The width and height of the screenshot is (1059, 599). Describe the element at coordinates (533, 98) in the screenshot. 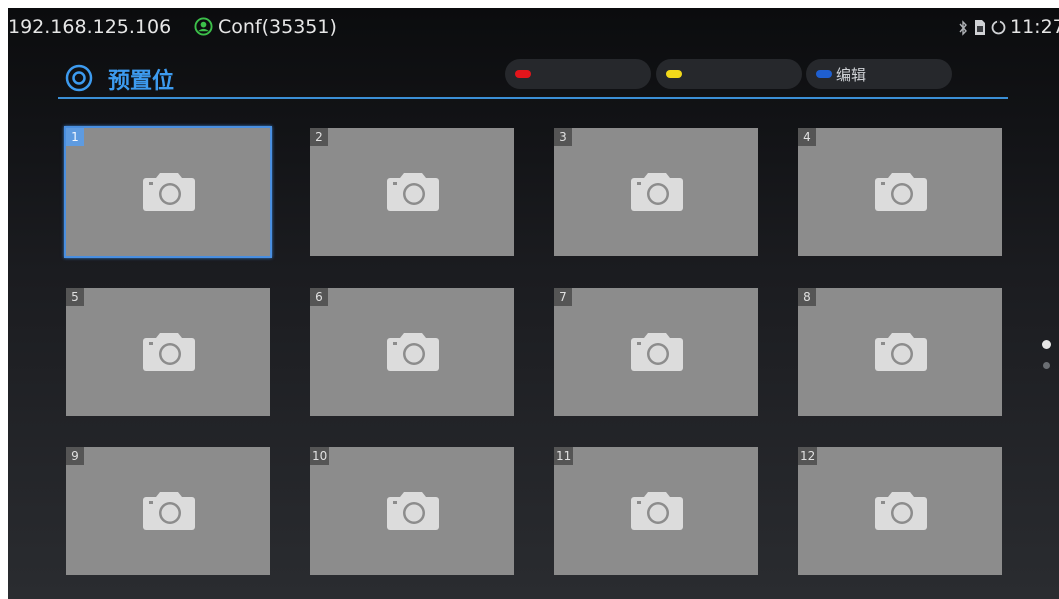

I see `header-divider` at that location.